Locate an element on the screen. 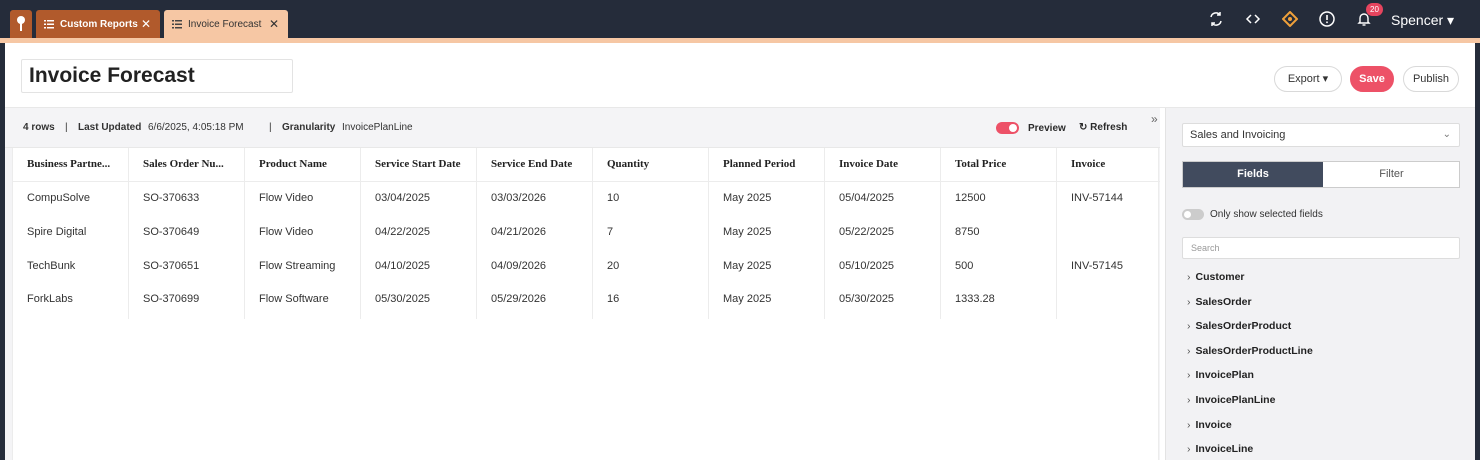  user-menu: Spencer ▾ is located at coordinates (1422, 20).